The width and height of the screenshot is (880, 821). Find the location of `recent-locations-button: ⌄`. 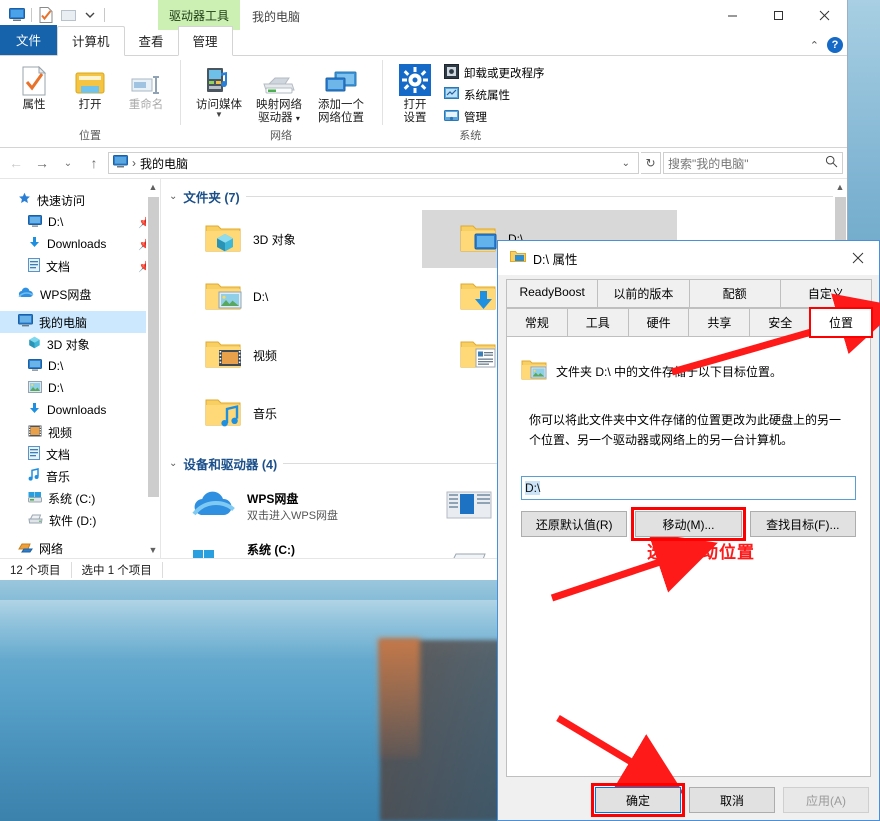

recent-locations-button: ⌄ is located at coordinates (68, 163).